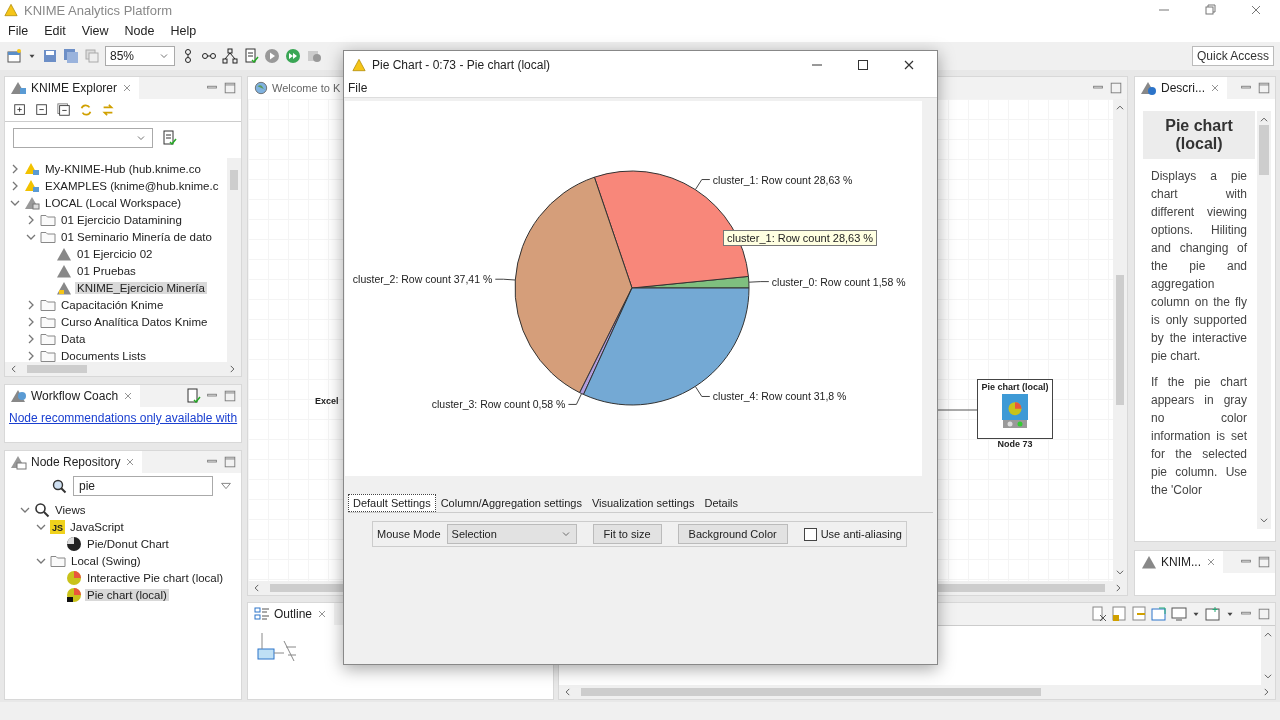  Describe the element at coordinates (852, 534) in the screenshot. I see `antialias-checkbox: Use anti-aliasing` at that location.